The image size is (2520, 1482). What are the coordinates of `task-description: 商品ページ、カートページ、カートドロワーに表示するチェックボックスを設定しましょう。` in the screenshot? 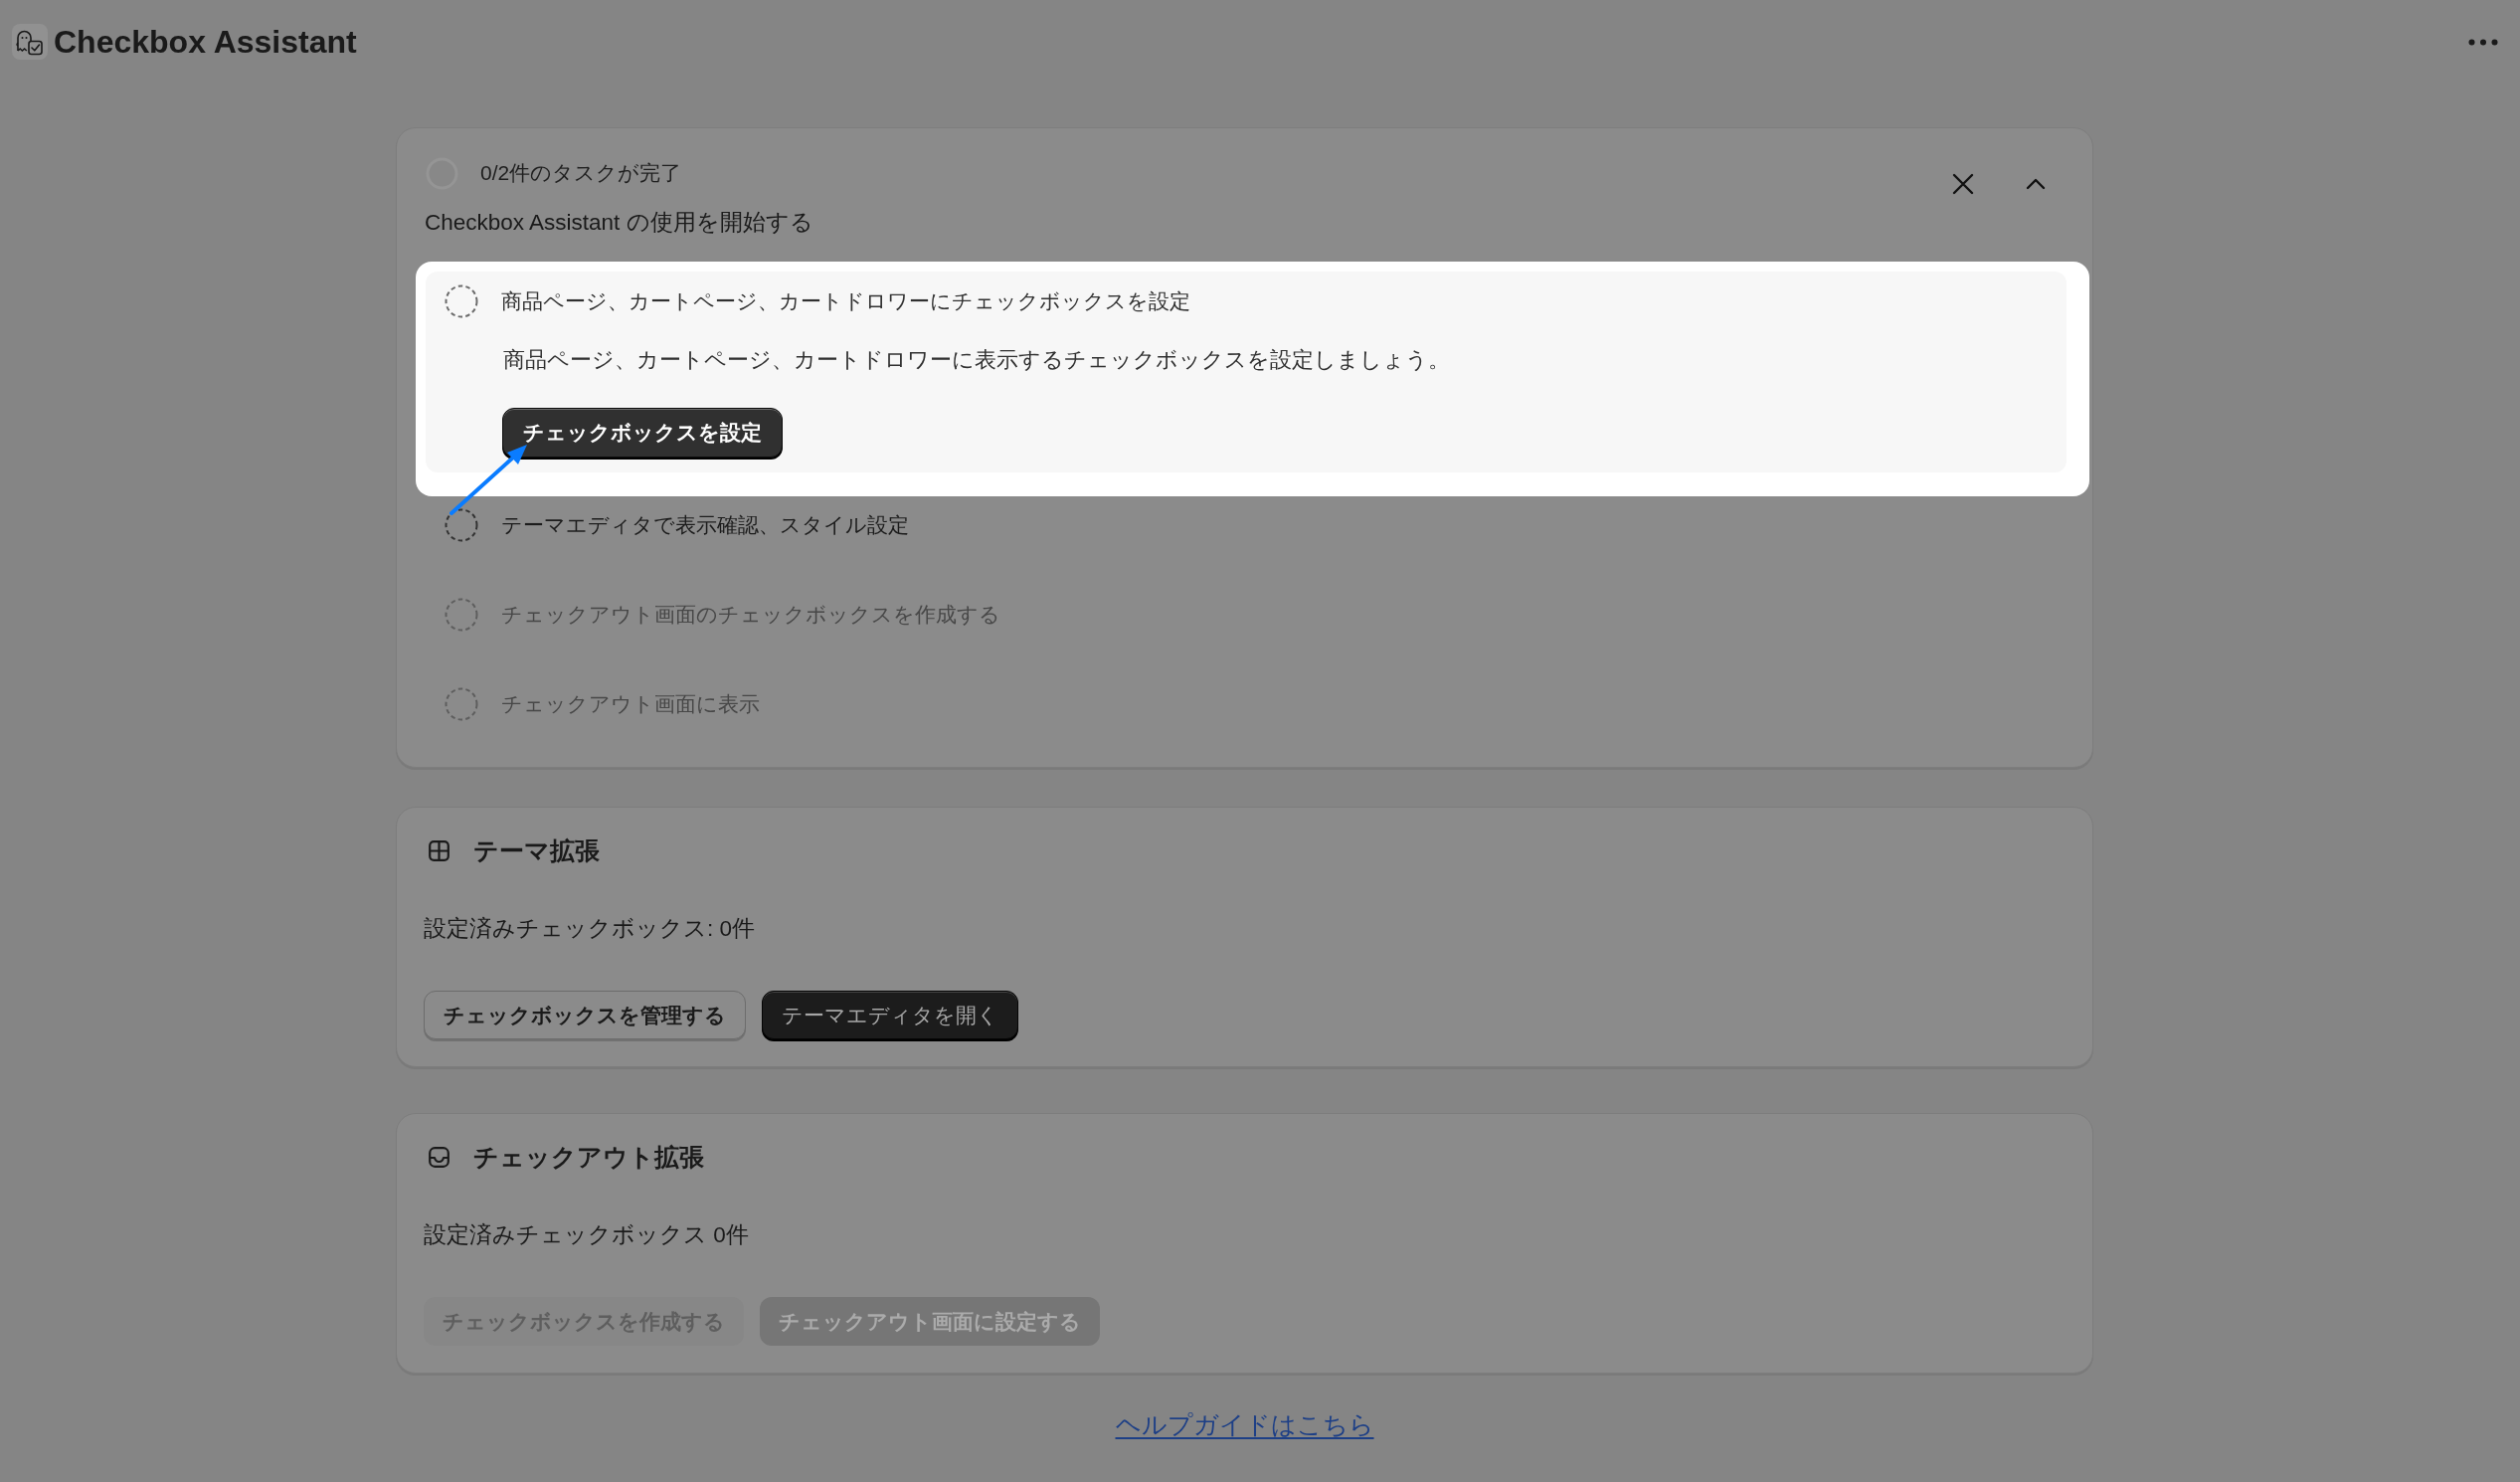 It's located at (976, 360).